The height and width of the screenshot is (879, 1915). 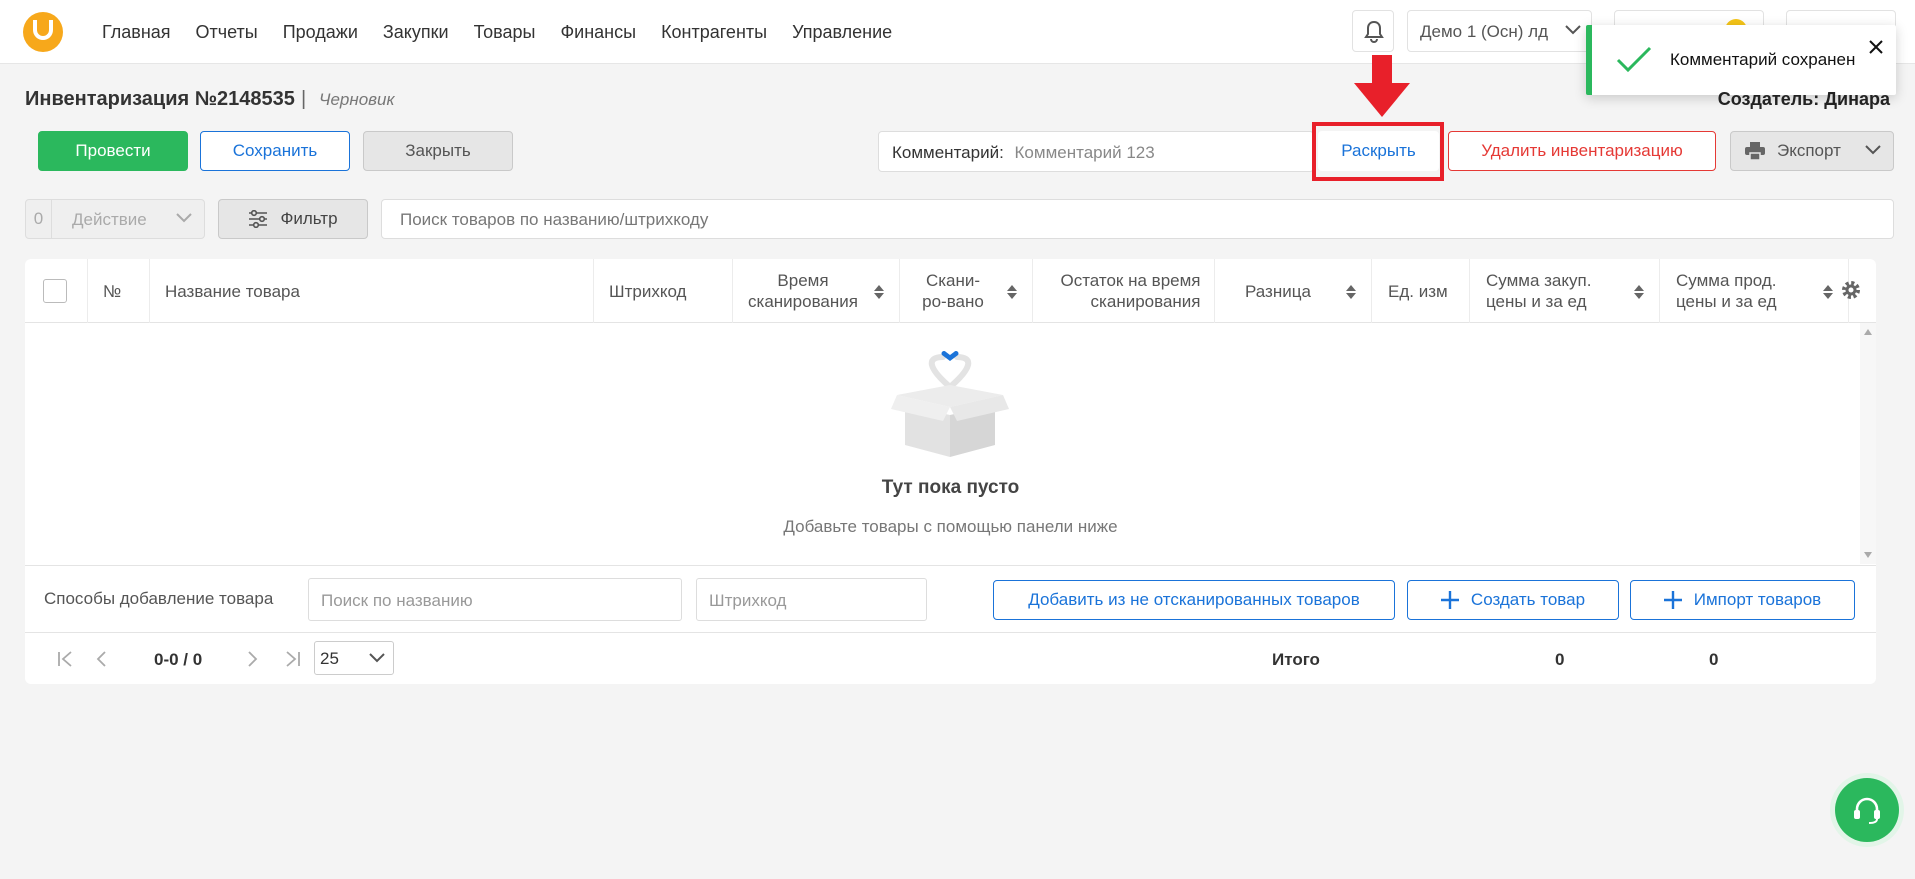 I want to click on import-products-label: Импорт товаров, so click(x=1757, y=599).